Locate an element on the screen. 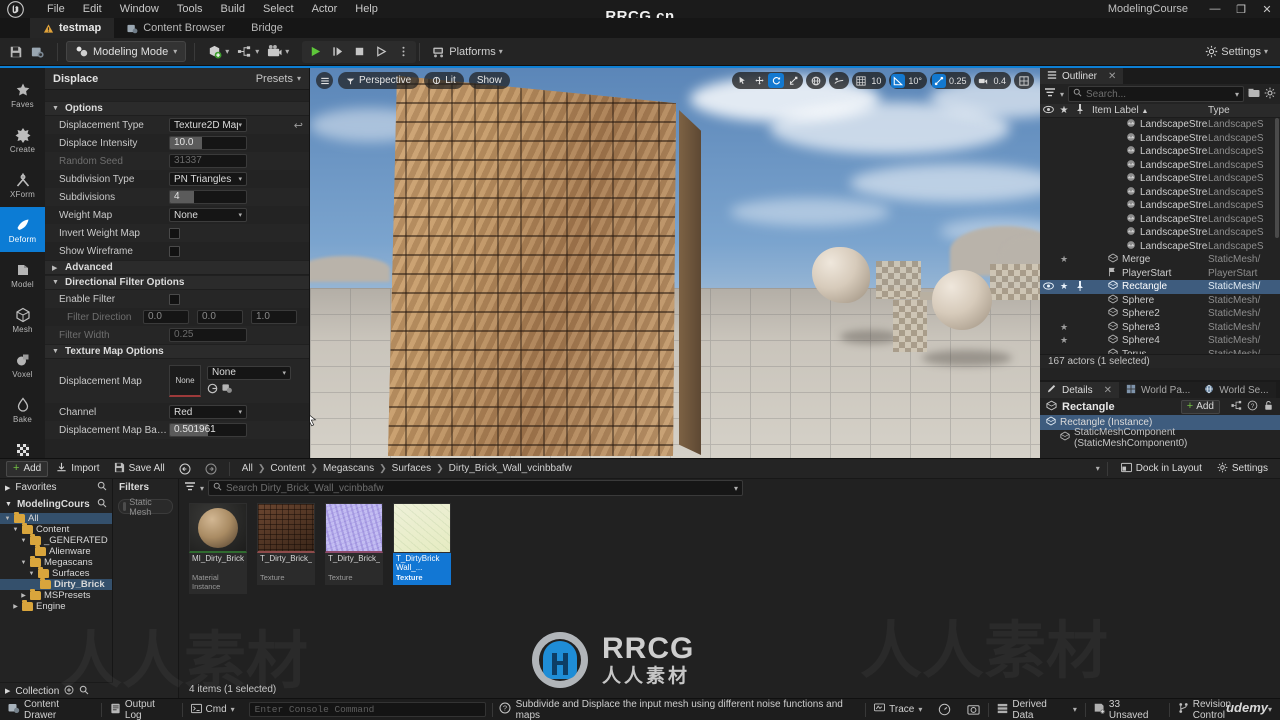 This screenshot has height=720, width=1280. menu-item-help: Help is located at coordinates (366, 9).